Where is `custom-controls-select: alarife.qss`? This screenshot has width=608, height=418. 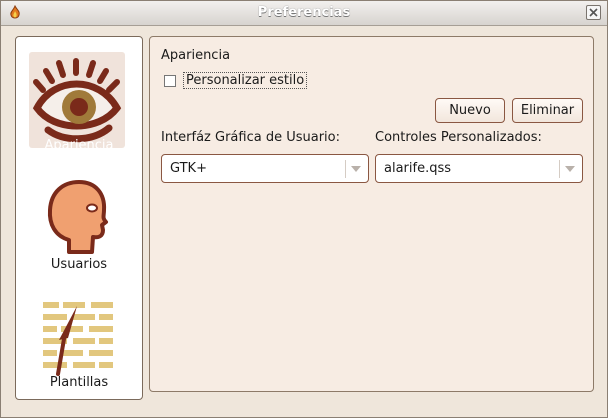 custom-controls-select: alarife.qss is located at coordinates (479, 168).